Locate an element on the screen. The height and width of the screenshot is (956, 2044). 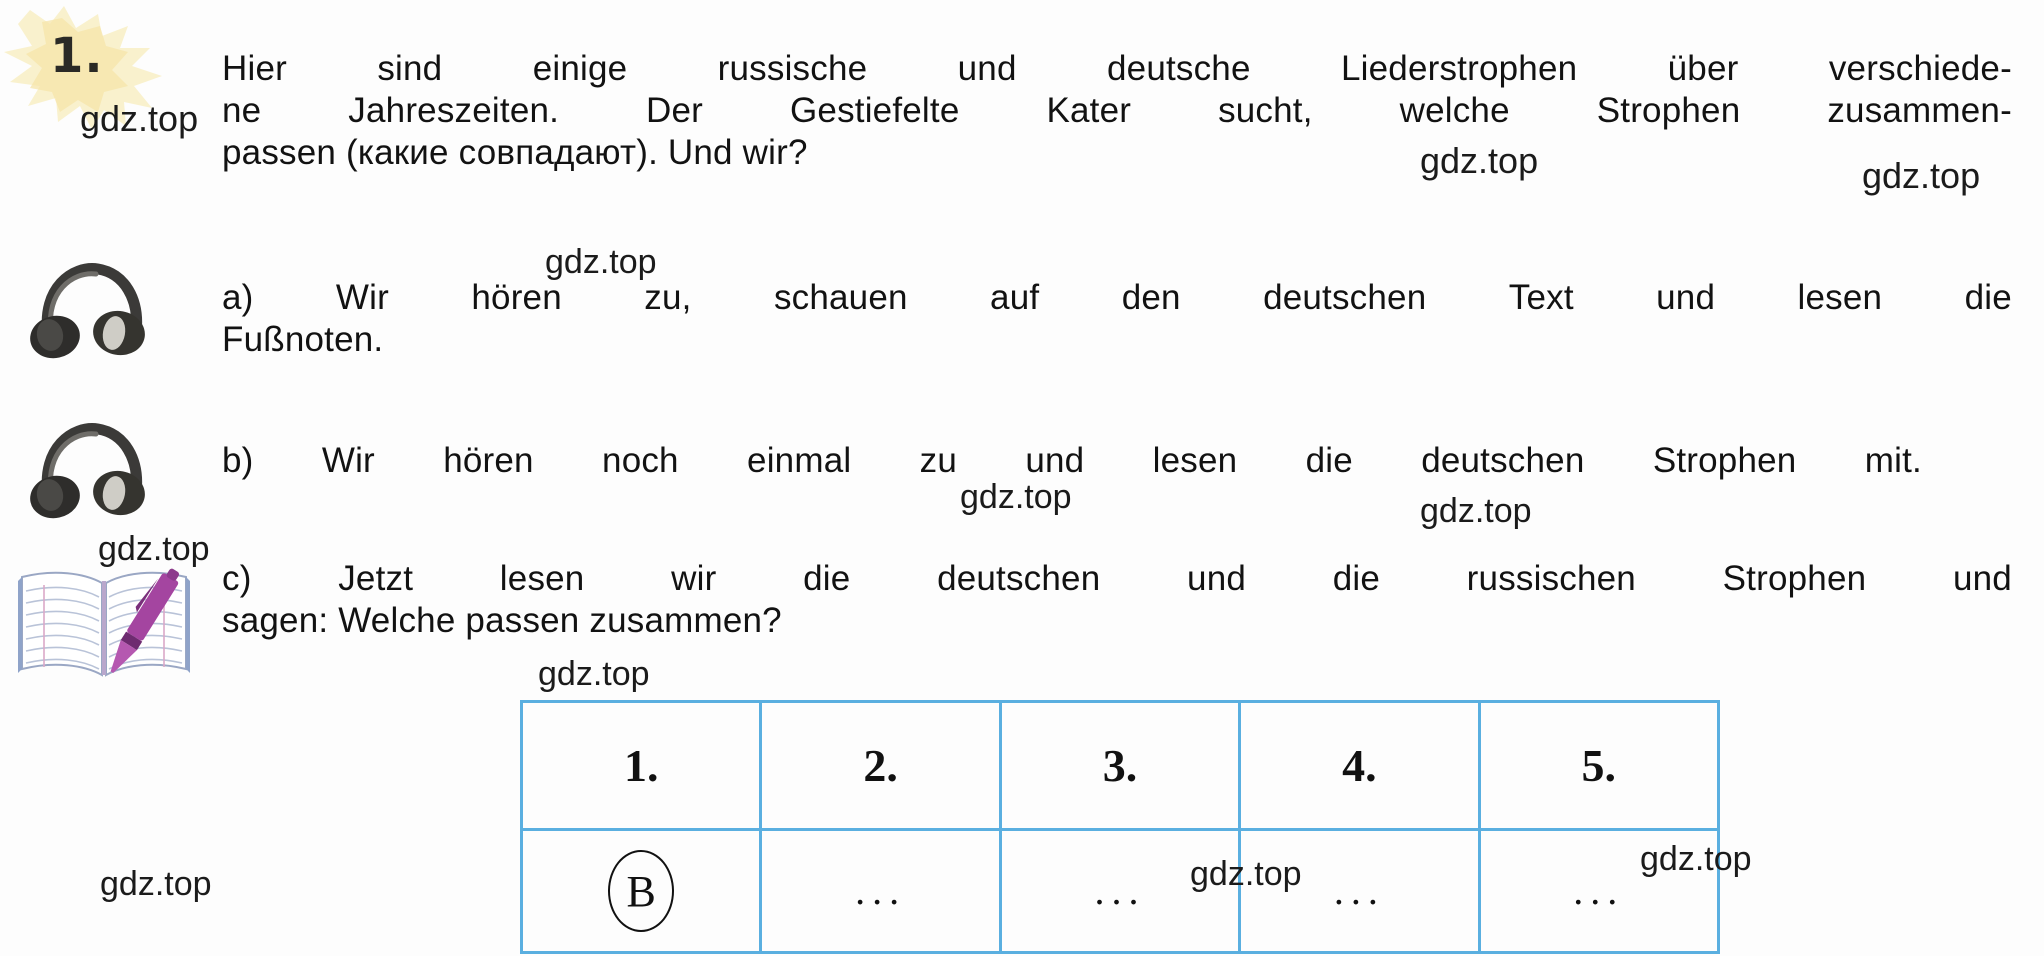
word: sind is located at coordinates (410, 68).